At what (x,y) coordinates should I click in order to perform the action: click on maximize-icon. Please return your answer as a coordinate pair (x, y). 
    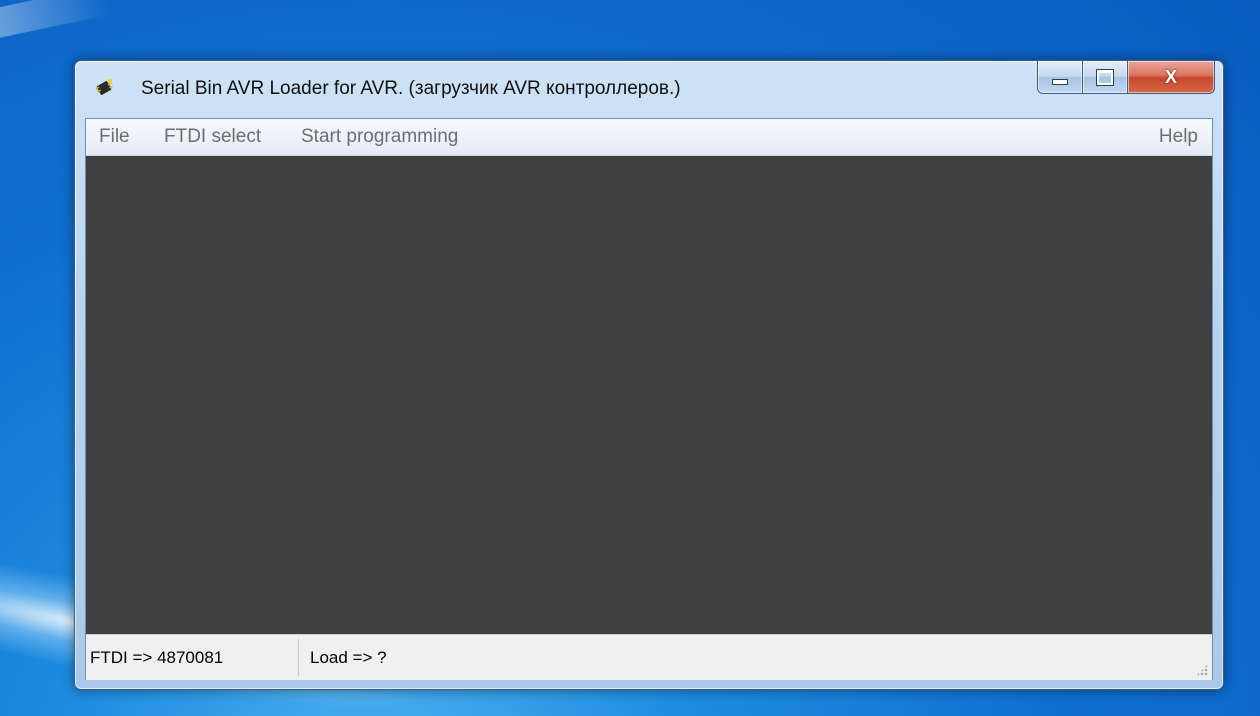
    Looking at the image, I should click on (1105, 77).